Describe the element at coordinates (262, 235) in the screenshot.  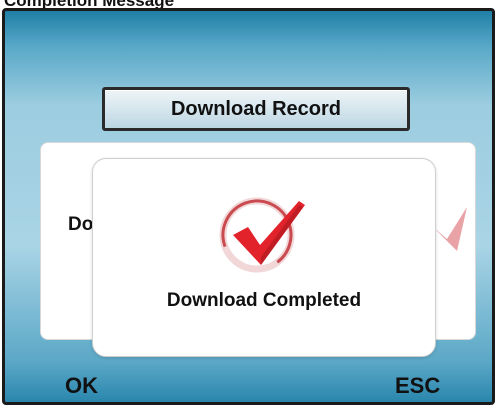
I see `checkmark-icon` at that location.